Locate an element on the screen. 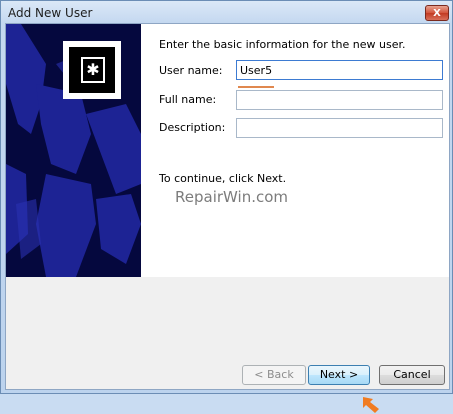 This screenshot has height=414, width=453. close-button: X is located at coordinates (437, 13).